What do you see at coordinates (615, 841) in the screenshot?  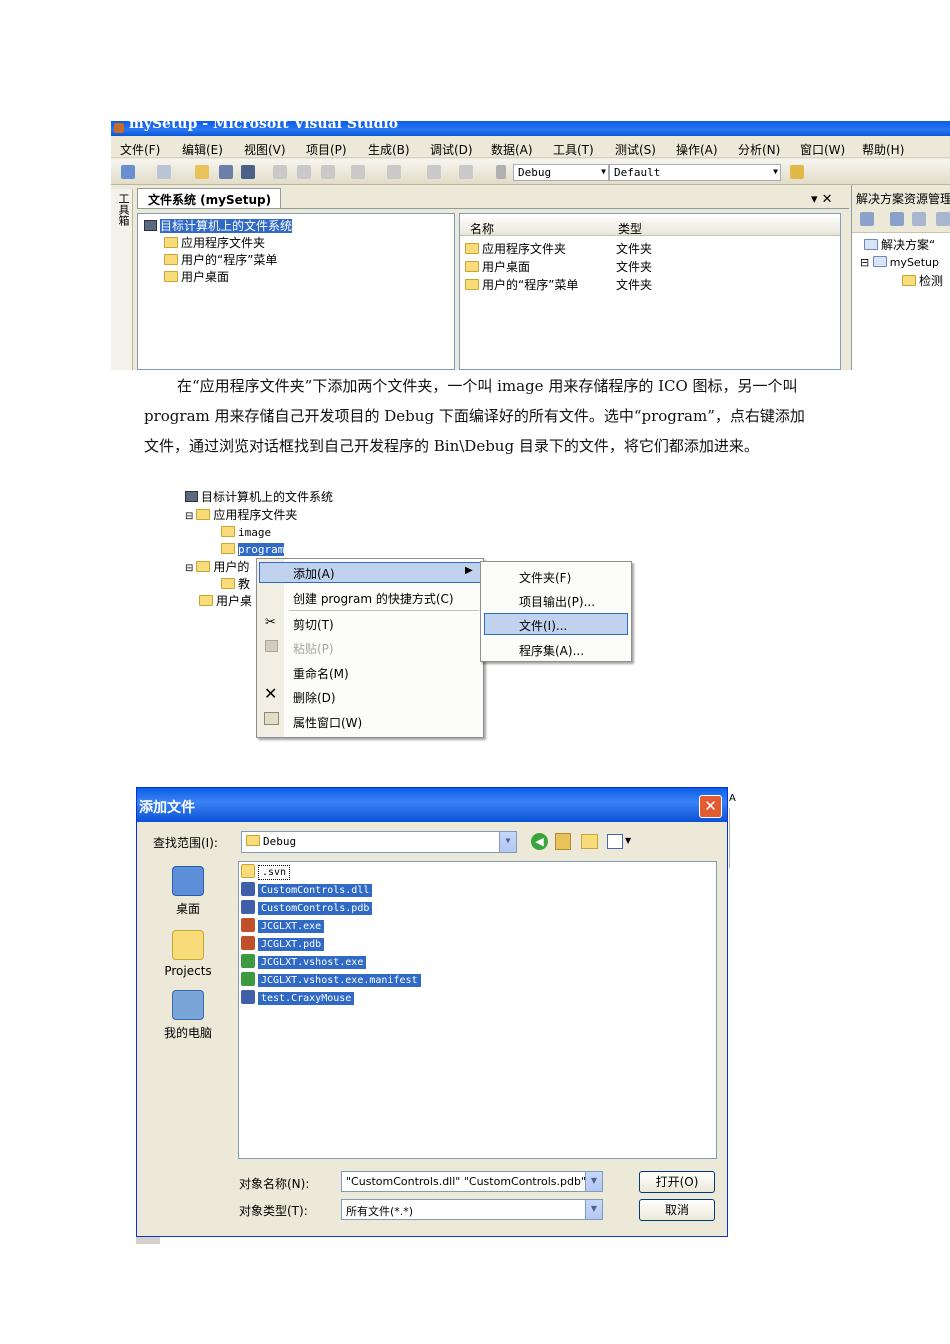 I see `view-menu-icon` at bounding box center [615, 841].